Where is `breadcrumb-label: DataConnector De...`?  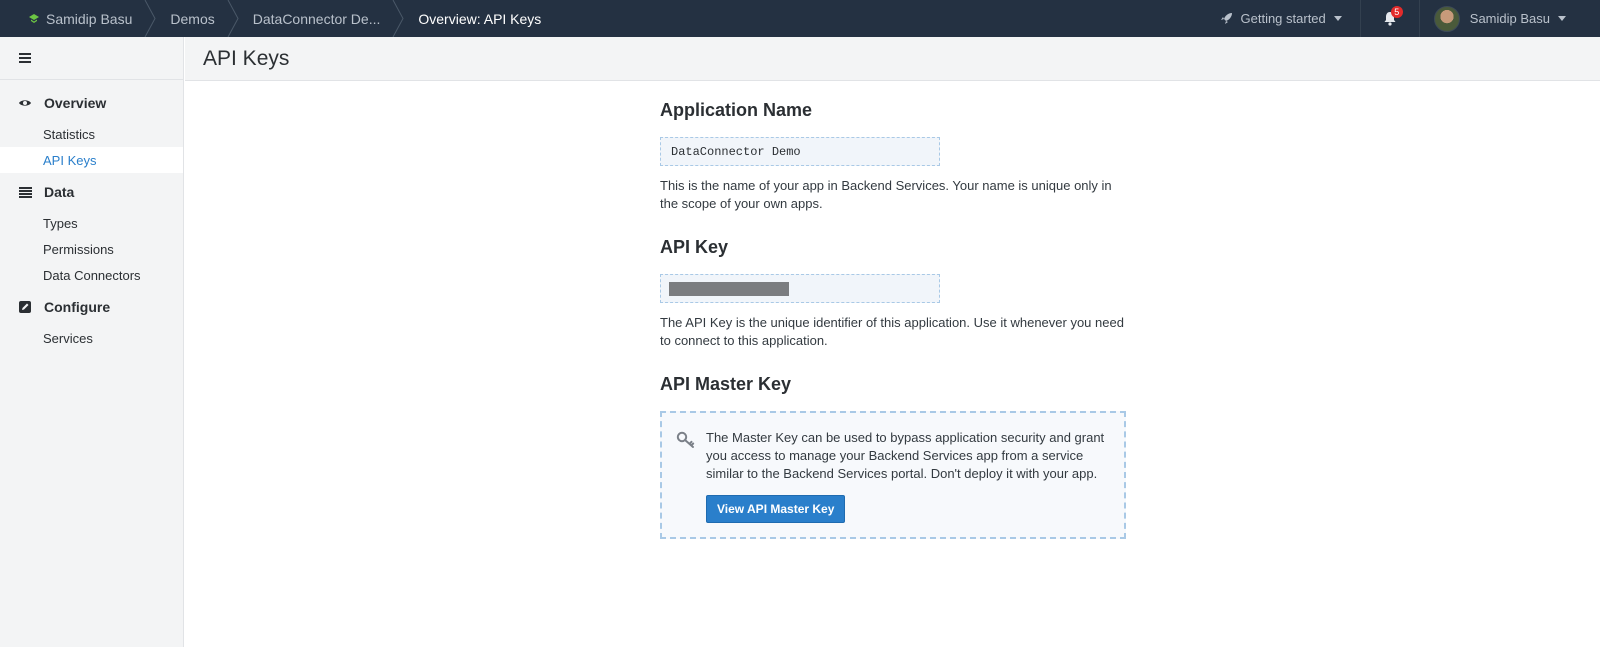 breadcrumb-label: DataConnector De... is located at coordinates (316, 18).